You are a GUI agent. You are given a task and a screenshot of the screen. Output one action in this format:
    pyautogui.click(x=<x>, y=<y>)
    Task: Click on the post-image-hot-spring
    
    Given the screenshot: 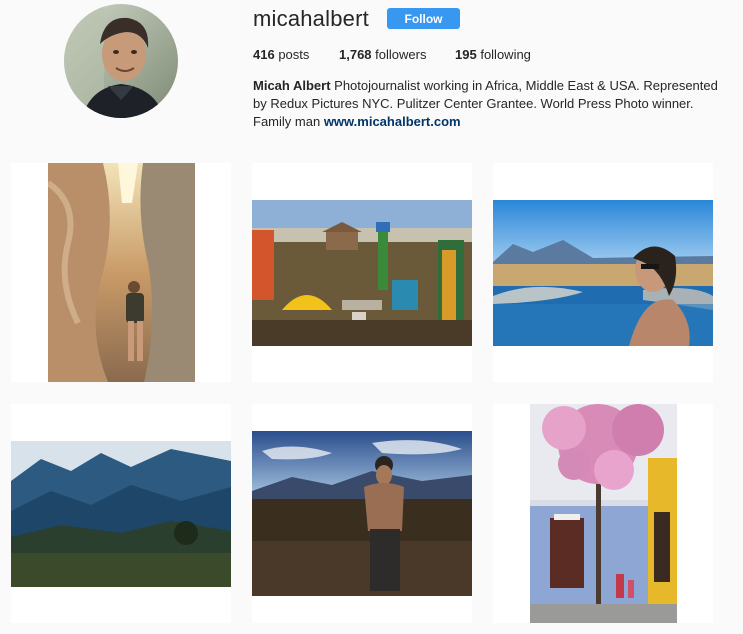 What is the action you would take?
    pyautogui.click(x=603, y=273)
    